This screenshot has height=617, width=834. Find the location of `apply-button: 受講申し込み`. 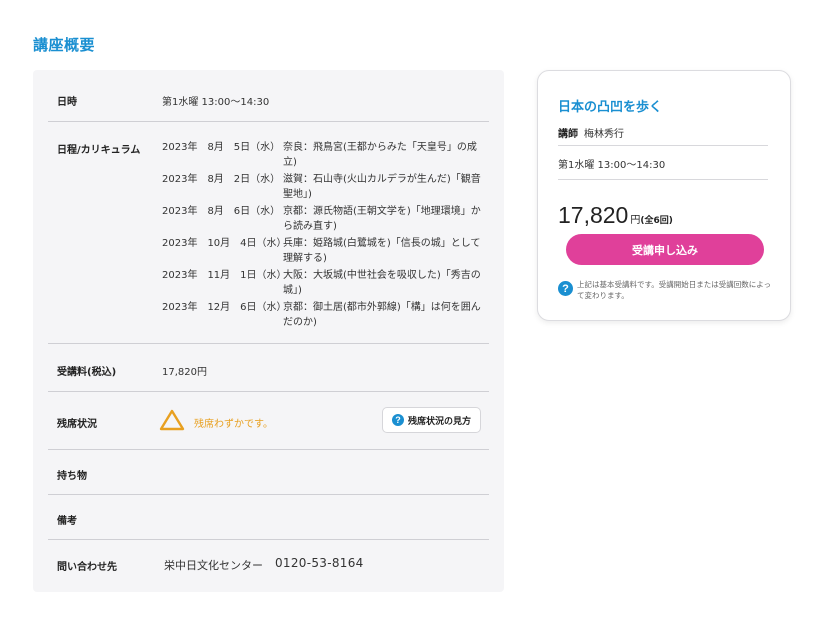

apply-button: 受講申し込み is located at coordinates (665, 249).